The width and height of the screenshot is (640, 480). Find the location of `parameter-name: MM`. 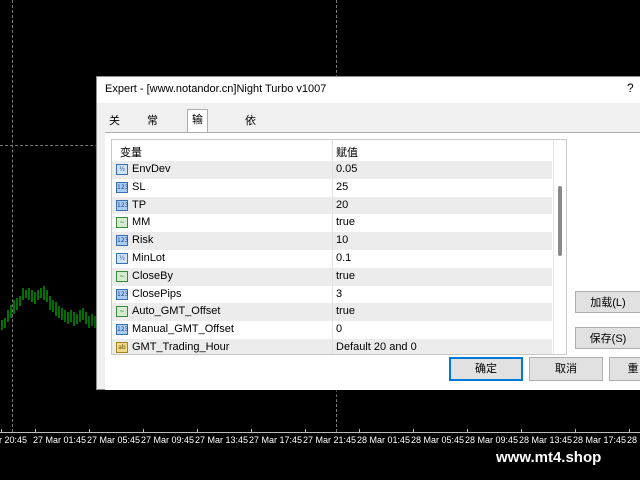

parameter-name: MM is located at coordinates (141, 222).